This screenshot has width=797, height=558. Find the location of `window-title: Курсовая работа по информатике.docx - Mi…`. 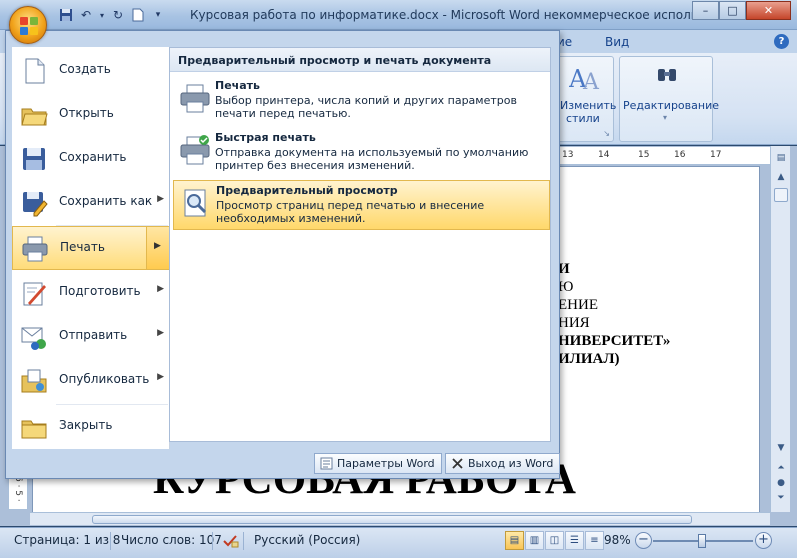

window-title: Курсовая работа по информатике.docx - Mi… is located at coordinates (456, 15).